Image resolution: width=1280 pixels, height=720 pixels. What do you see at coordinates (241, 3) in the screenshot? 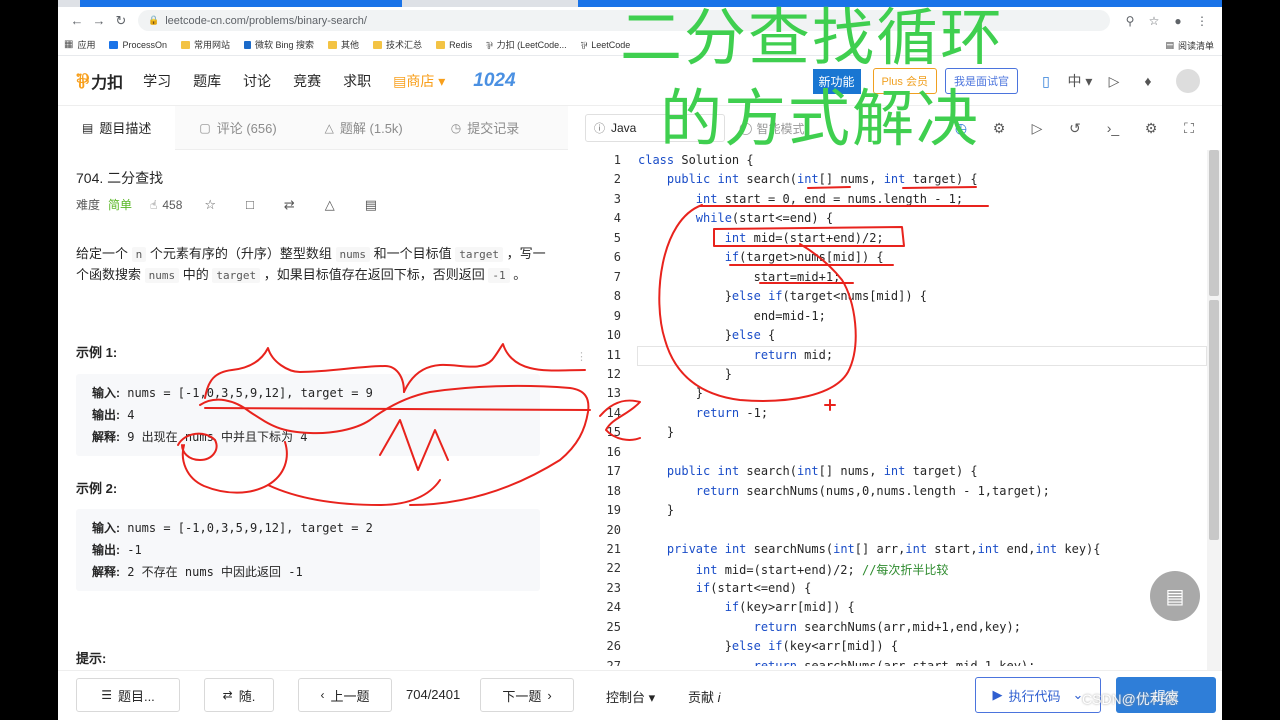
I see `browser-tab` at bounding box center [241, 3].